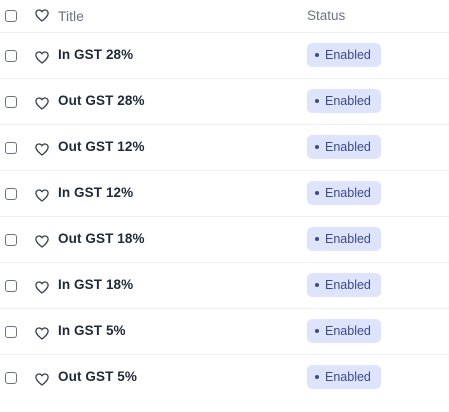  What do you see at coordinates (224, 377) in the screenshot?
I see `table-row: Out GST 5% Enabled` at bounding box center [224, 377].